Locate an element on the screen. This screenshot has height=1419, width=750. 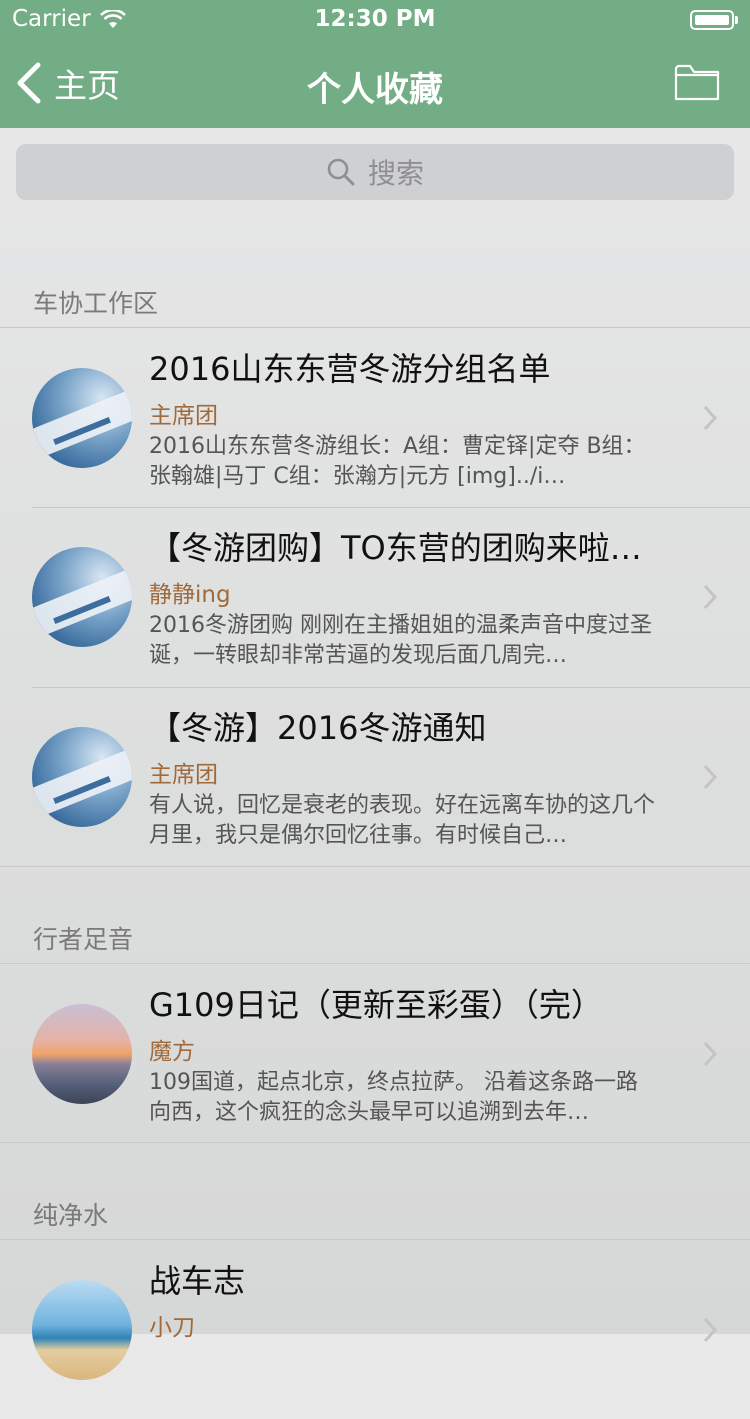
status-time: 12:30 PM is located at coordinates (375, 19).